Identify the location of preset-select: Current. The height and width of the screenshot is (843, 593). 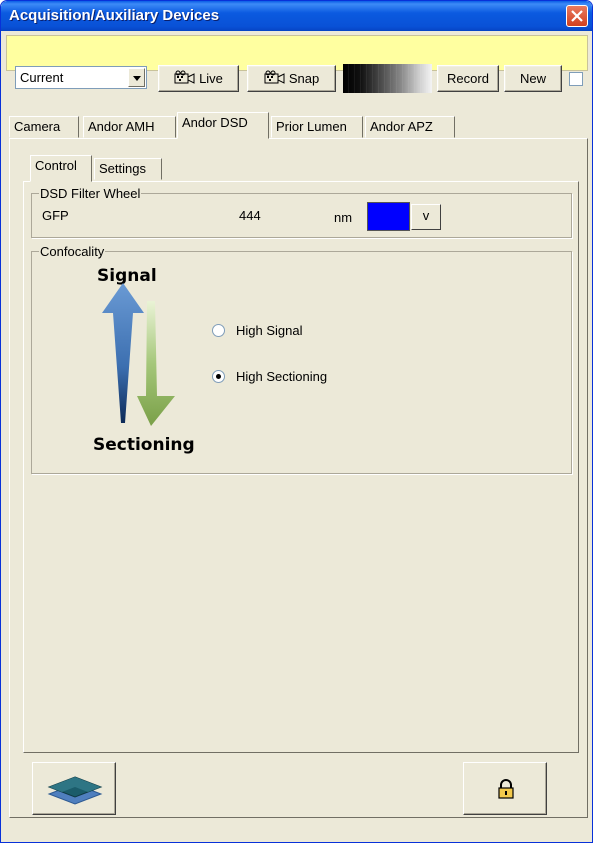
(81, 77).